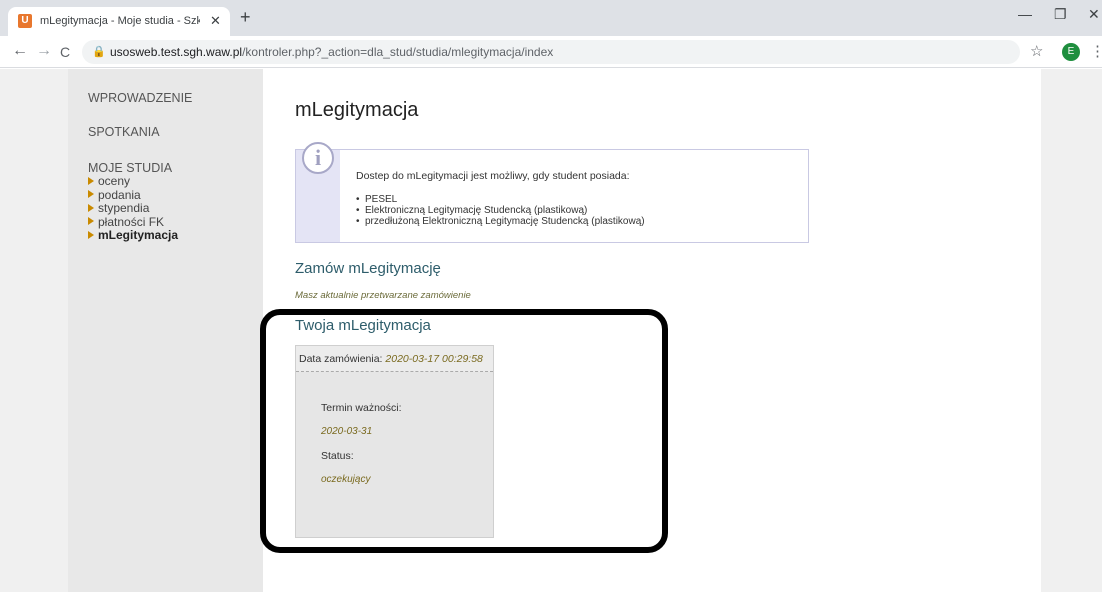 The height and width of the screenshot is (592, 1102). What do you see at coordinates (44, 51) in the screenshot?
I see `forward-icon: →` at bounding box center [44, 51].